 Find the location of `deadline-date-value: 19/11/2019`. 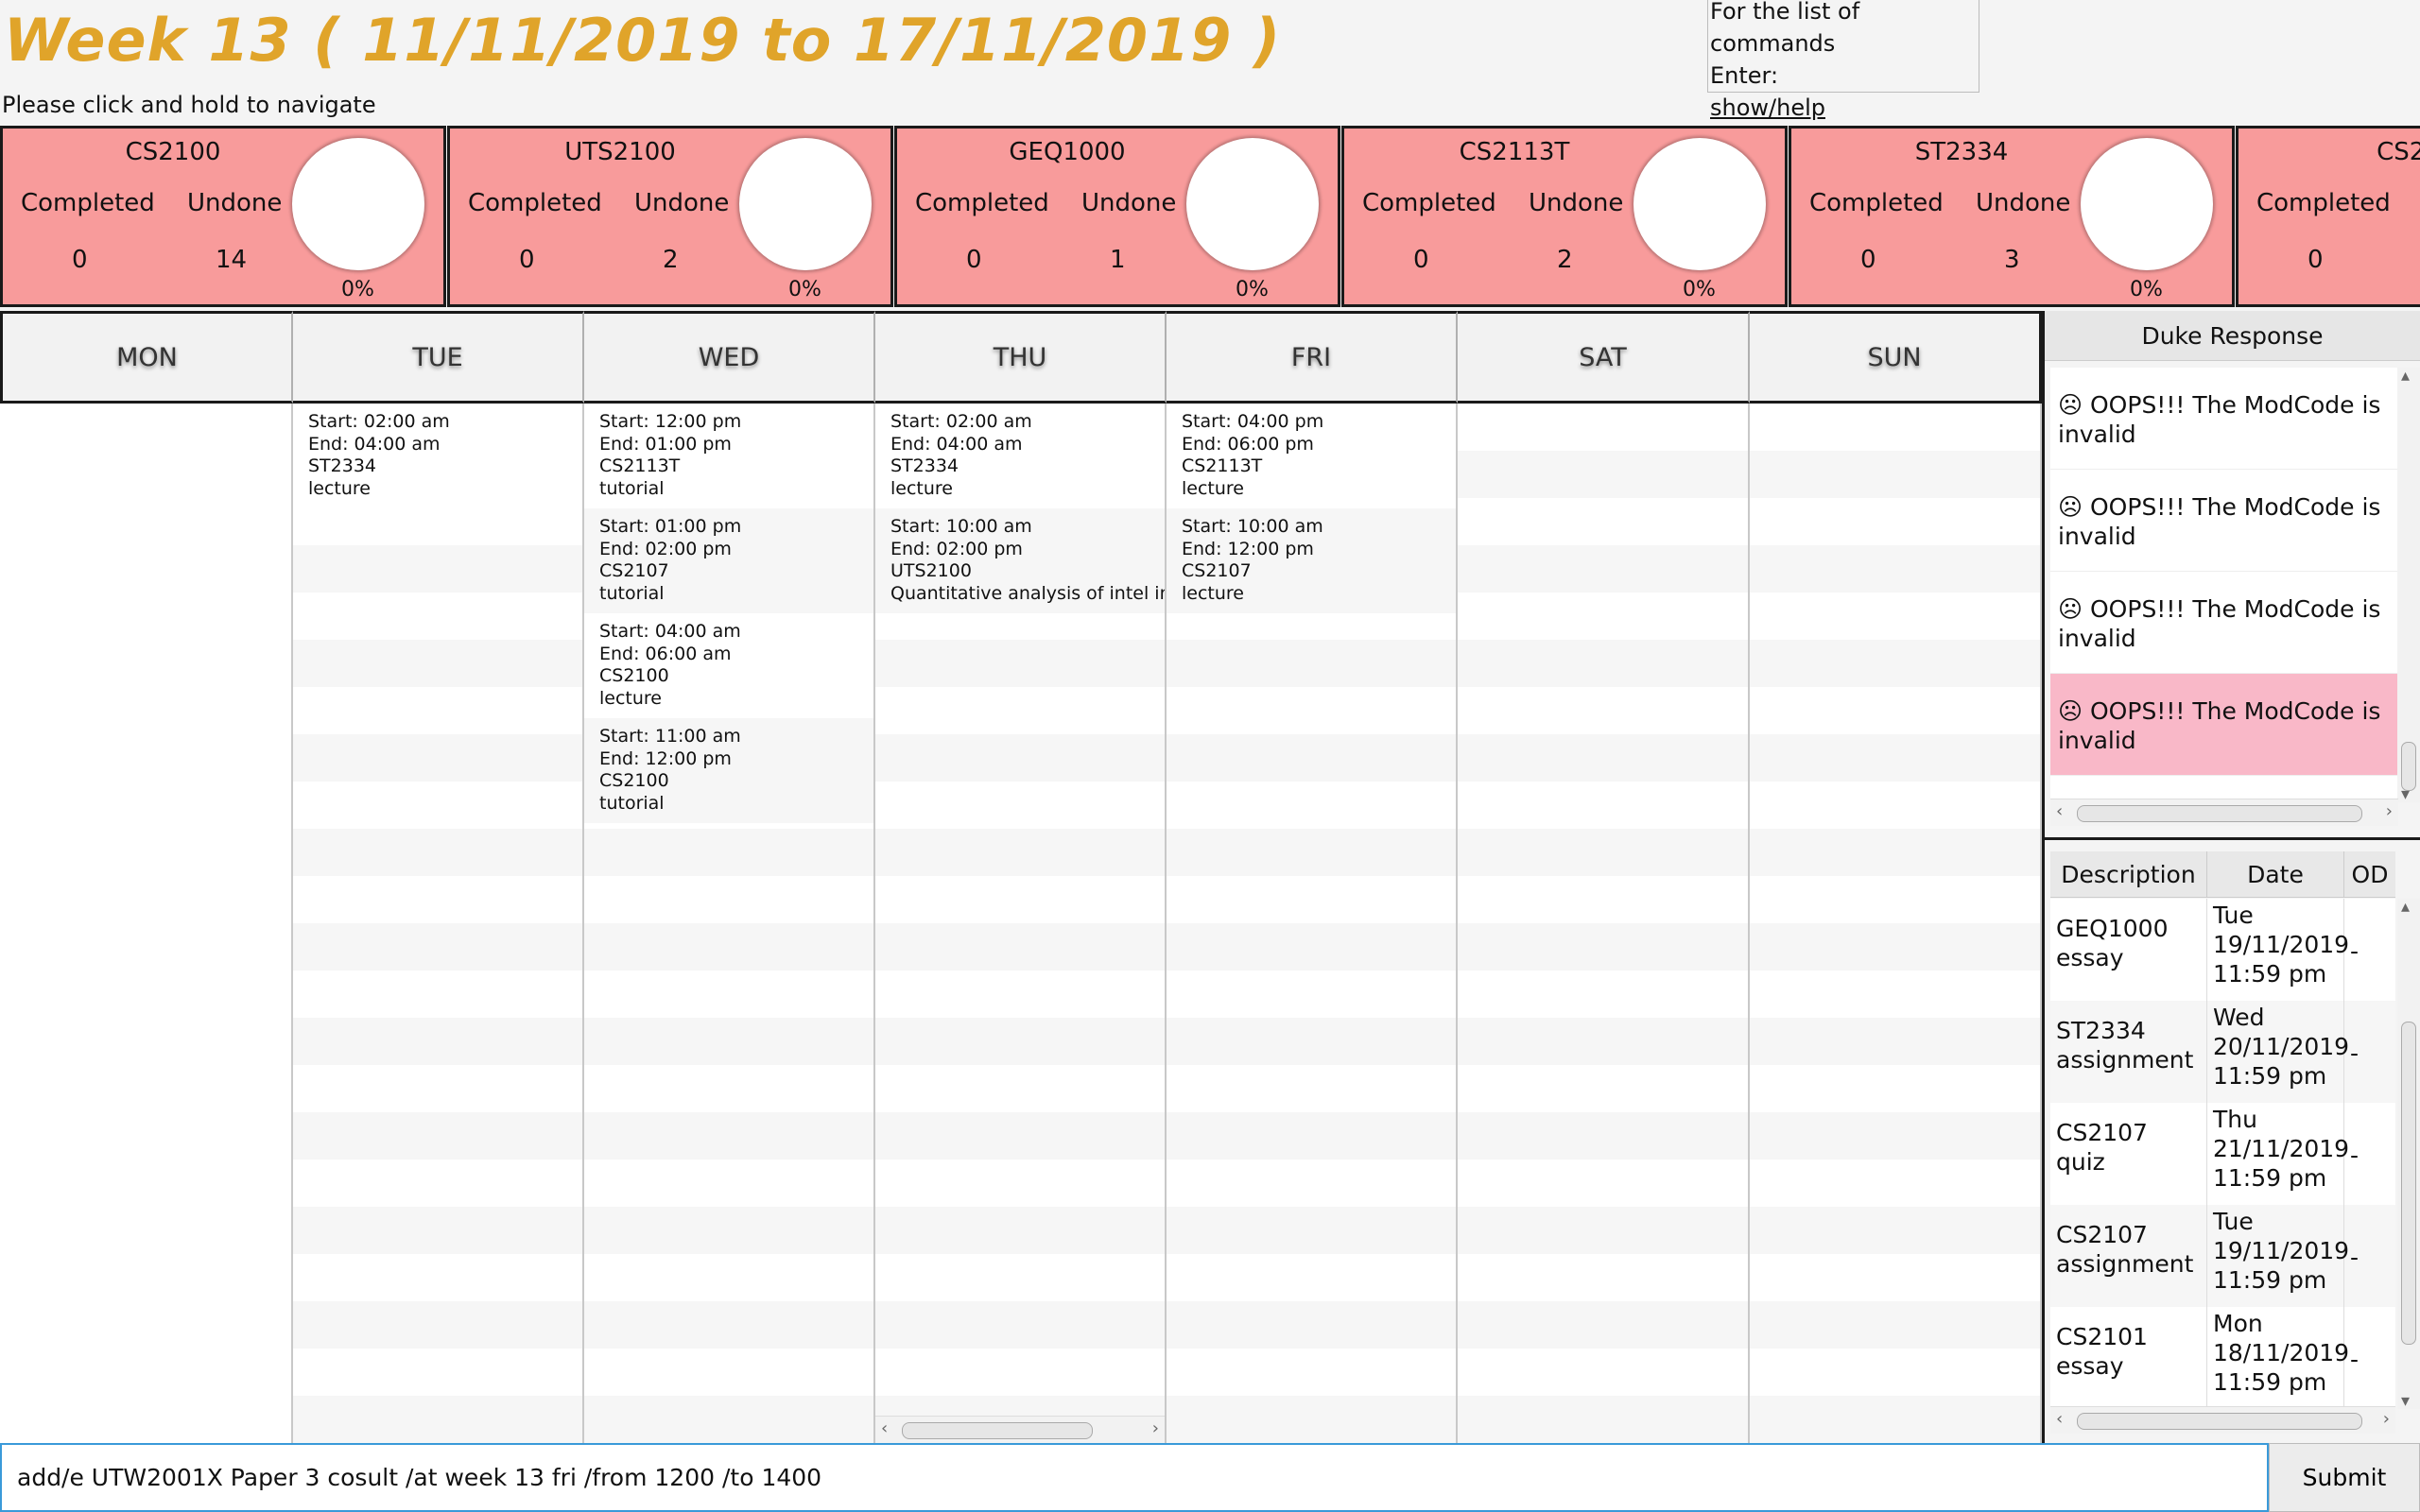

deadline-date-value: 19/11/2019 is located at coordinates (2281, 1250).